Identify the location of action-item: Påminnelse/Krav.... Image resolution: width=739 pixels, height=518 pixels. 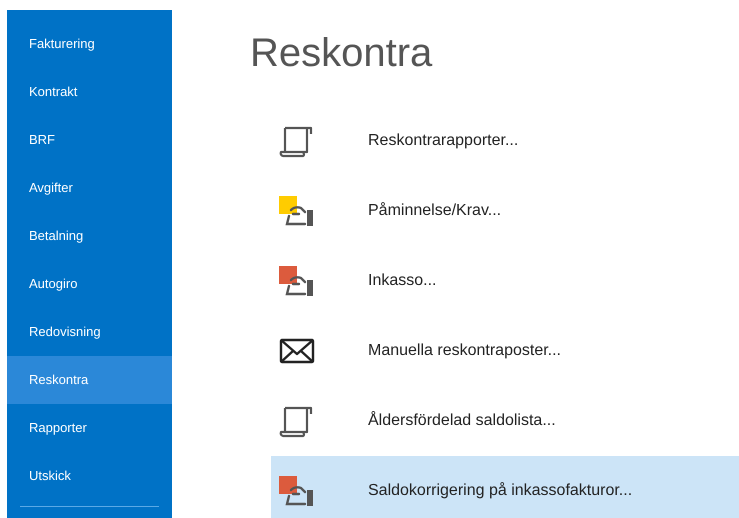
(505, 211).